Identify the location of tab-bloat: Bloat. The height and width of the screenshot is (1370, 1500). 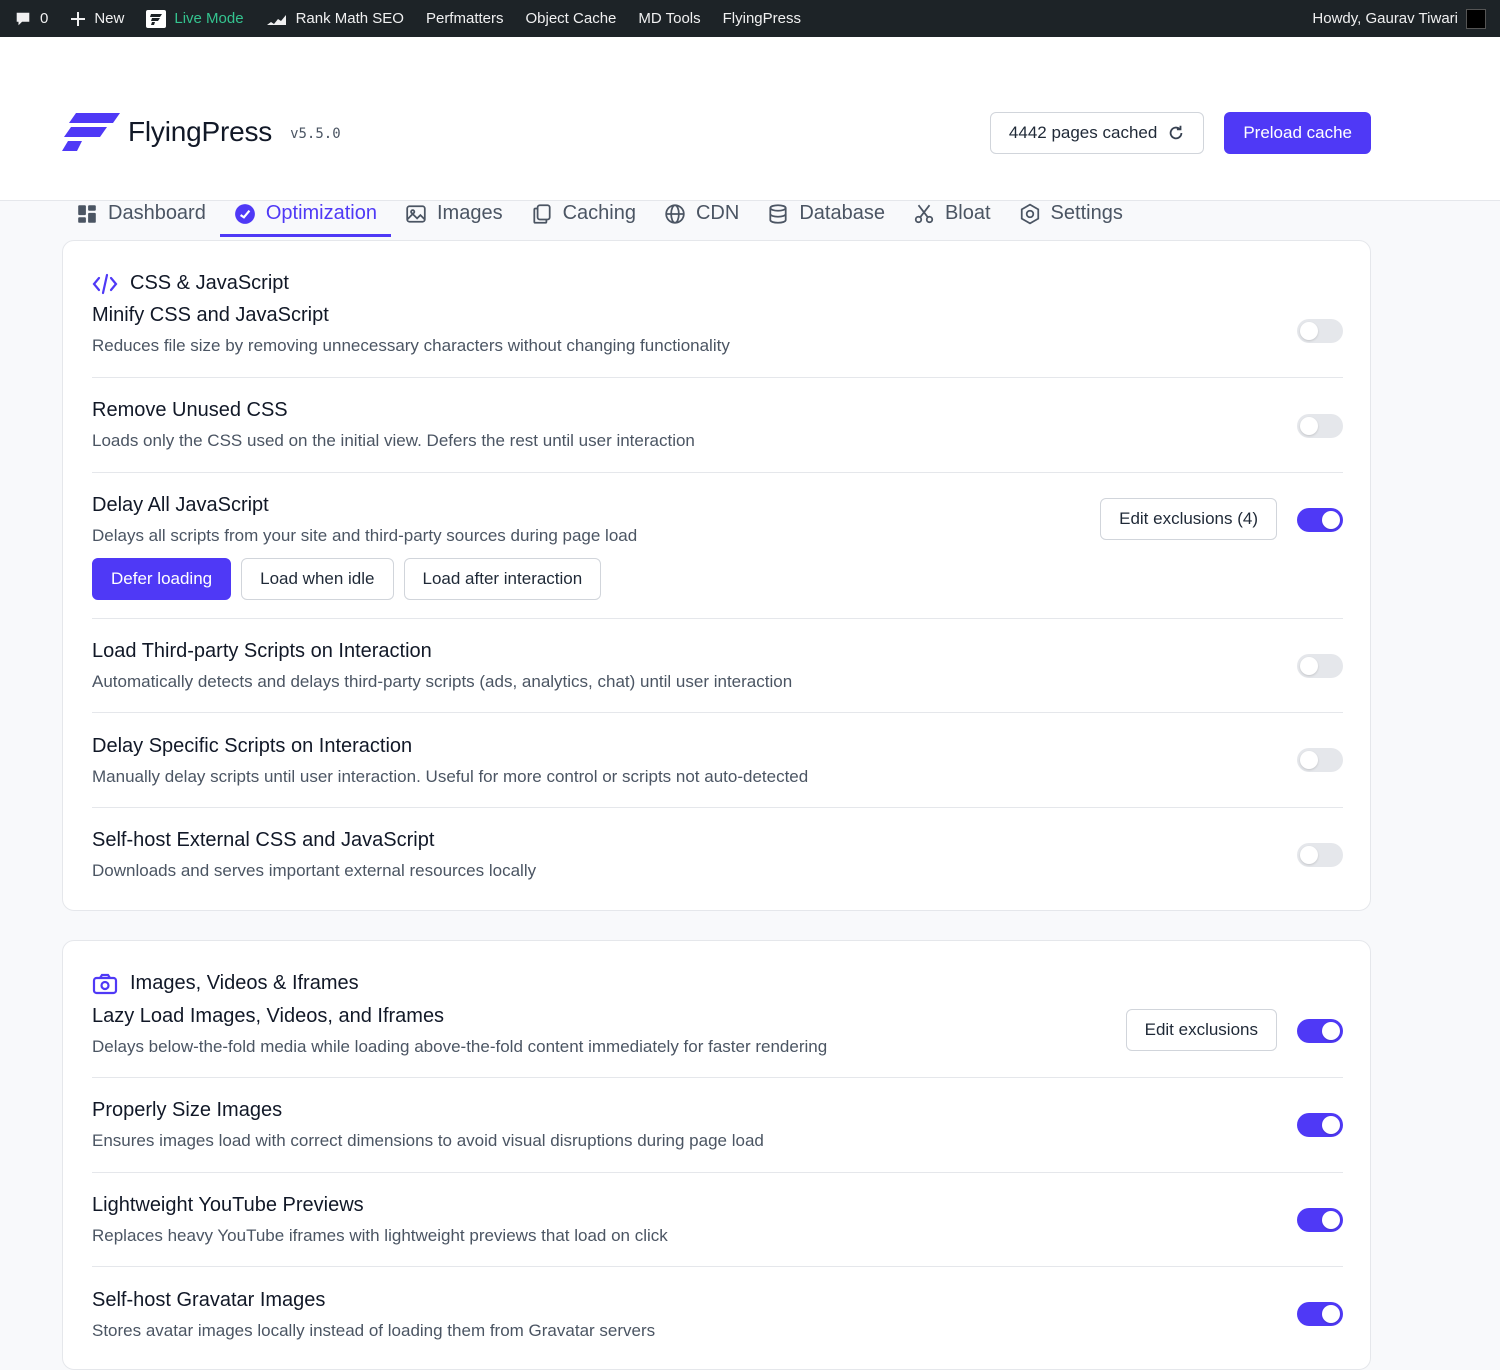
(952, 215).